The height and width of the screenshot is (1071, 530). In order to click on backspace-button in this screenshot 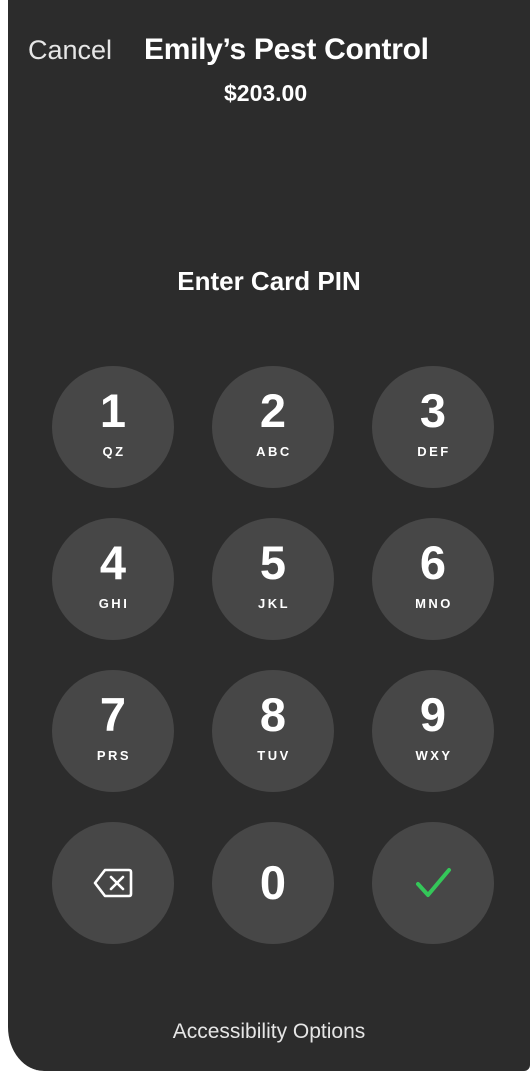, I will do `click(113, 883)`.